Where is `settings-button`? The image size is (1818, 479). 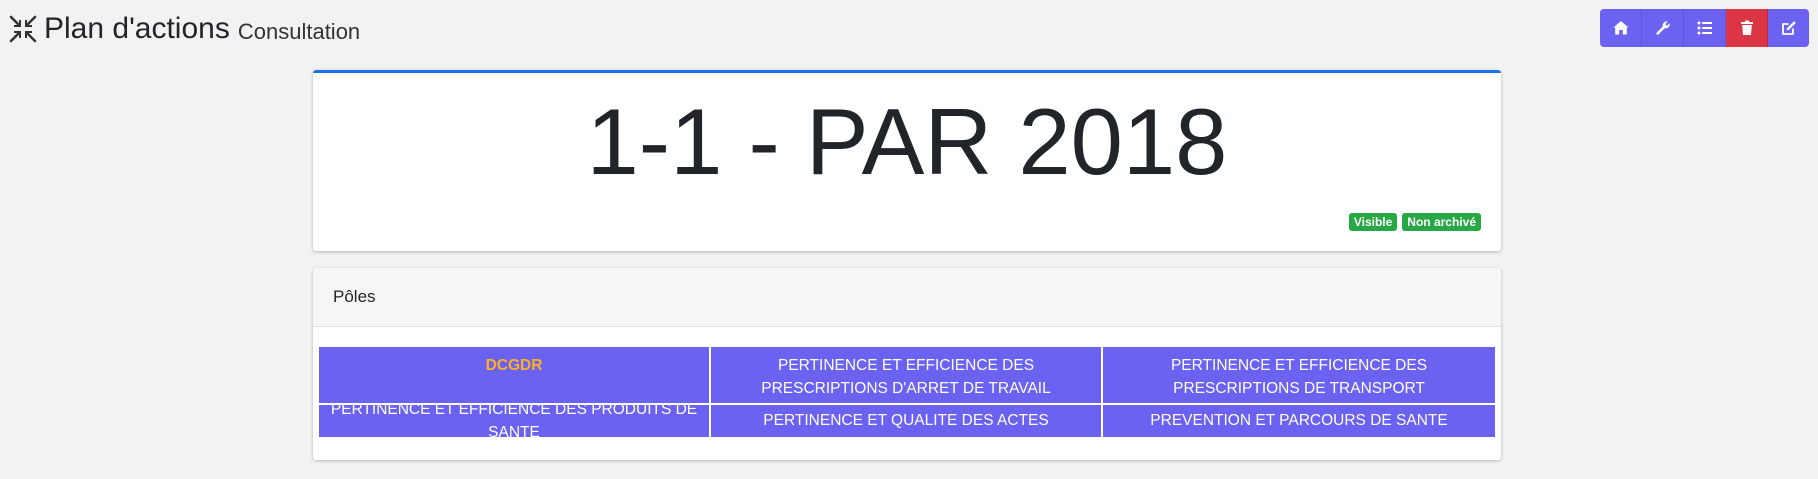
settings-button is located at coordinates (1663, 28).